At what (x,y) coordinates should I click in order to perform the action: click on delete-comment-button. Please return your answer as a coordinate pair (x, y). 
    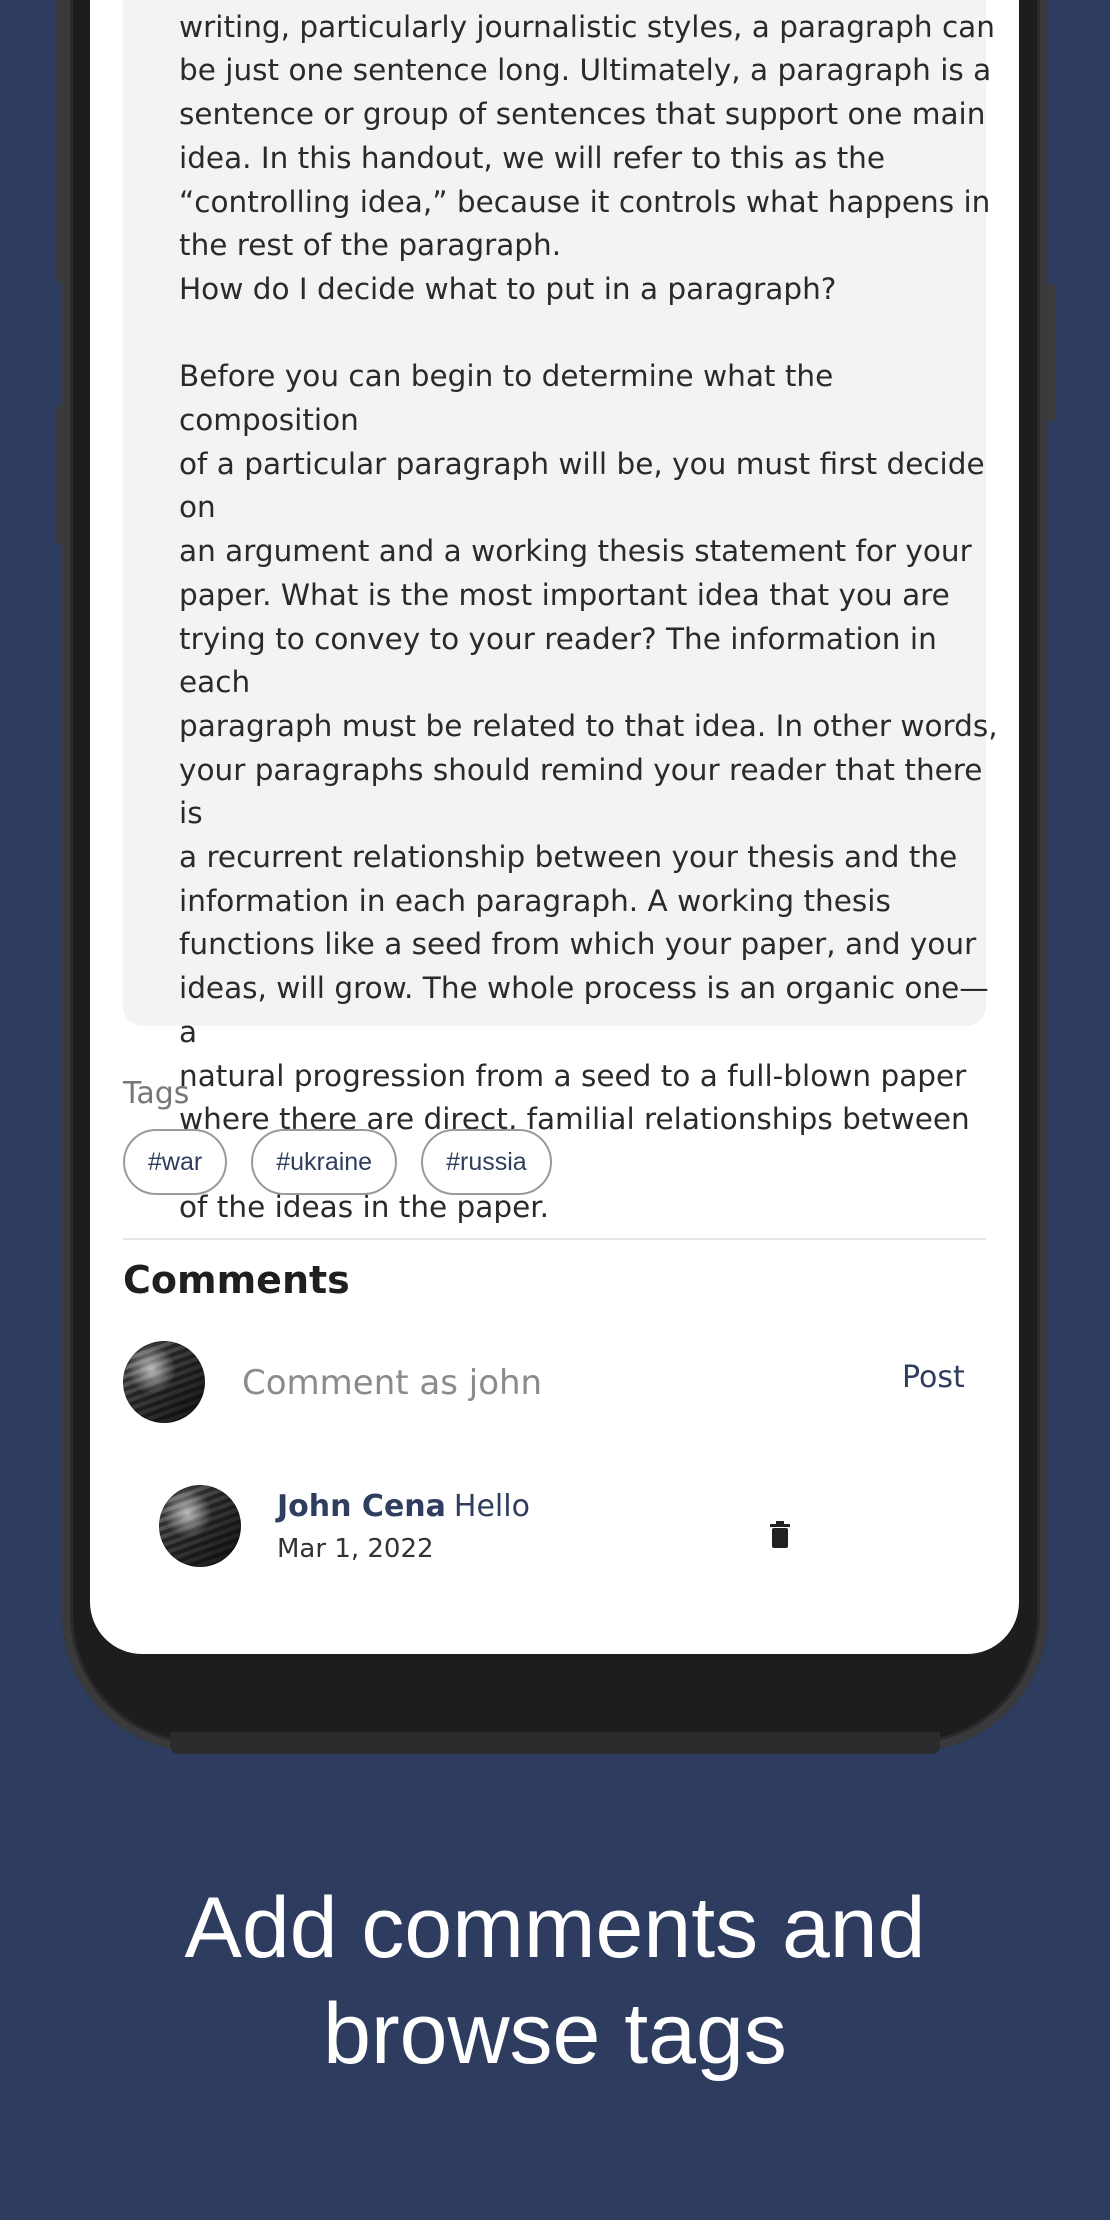
    Looking at the image, I should click on (785, 1535).